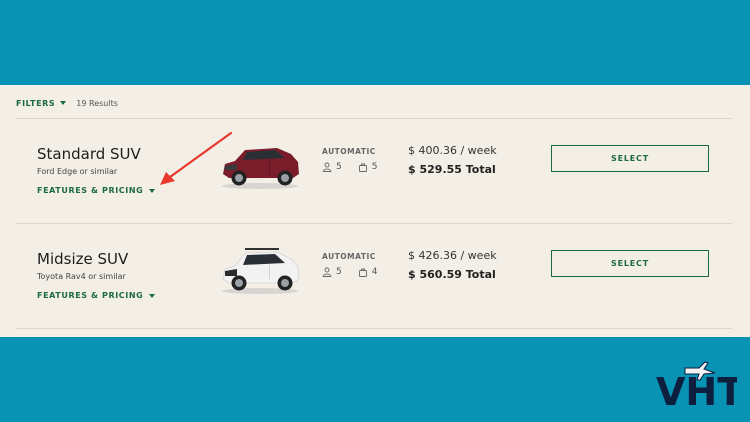 The height and width of the screenshot is (422, 750). What do you see at coordinates (349, 272) in the screenshot?
I see `car-specs: 5 4` at bounding box center [349, 272].